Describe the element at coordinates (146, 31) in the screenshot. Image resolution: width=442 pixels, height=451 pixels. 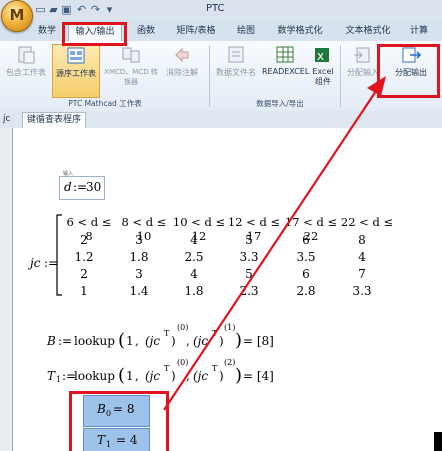
I see `tab-functions: 函数` at that location.